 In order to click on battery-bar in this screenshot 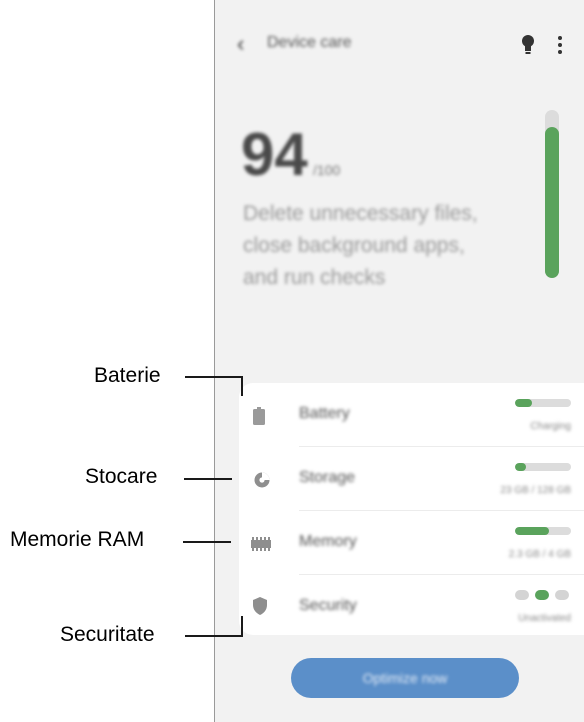, I will do `click(543, 403)`.